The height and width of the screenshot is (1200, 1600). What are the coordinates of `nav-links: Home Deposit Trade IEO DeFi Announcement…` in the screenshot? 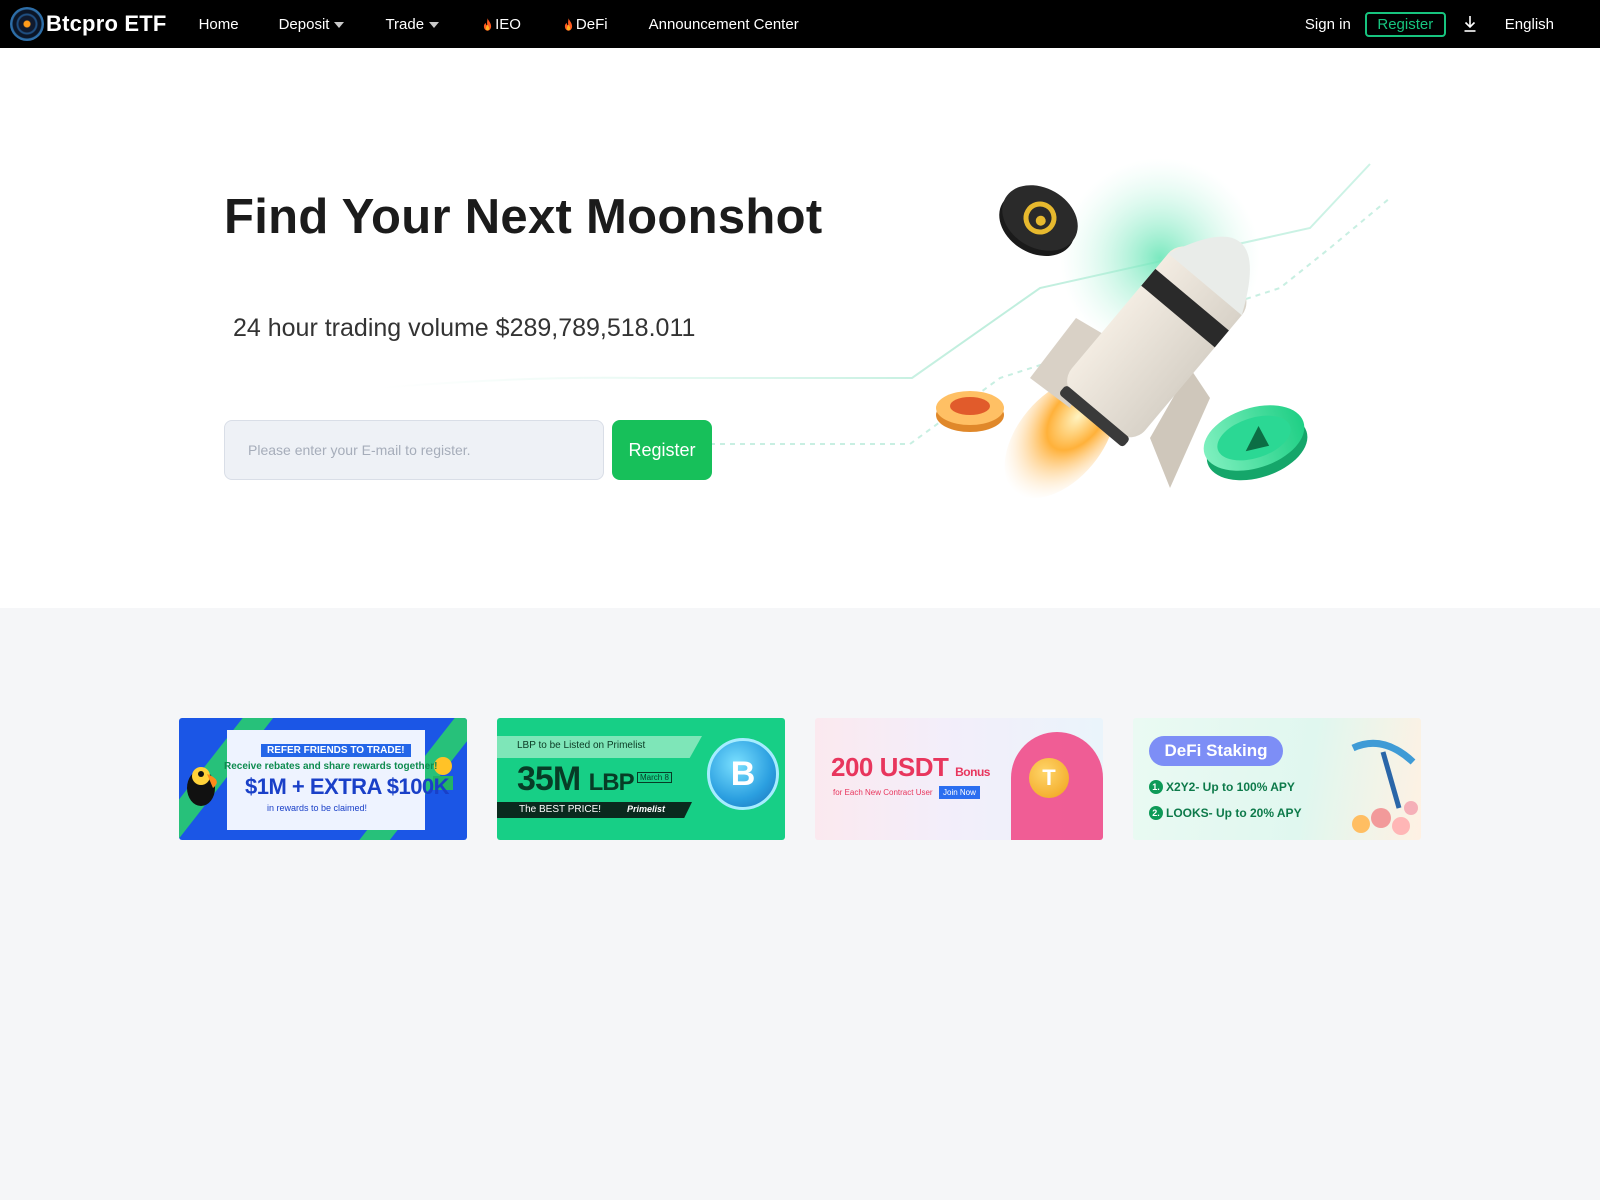 It's located at (496, 24).